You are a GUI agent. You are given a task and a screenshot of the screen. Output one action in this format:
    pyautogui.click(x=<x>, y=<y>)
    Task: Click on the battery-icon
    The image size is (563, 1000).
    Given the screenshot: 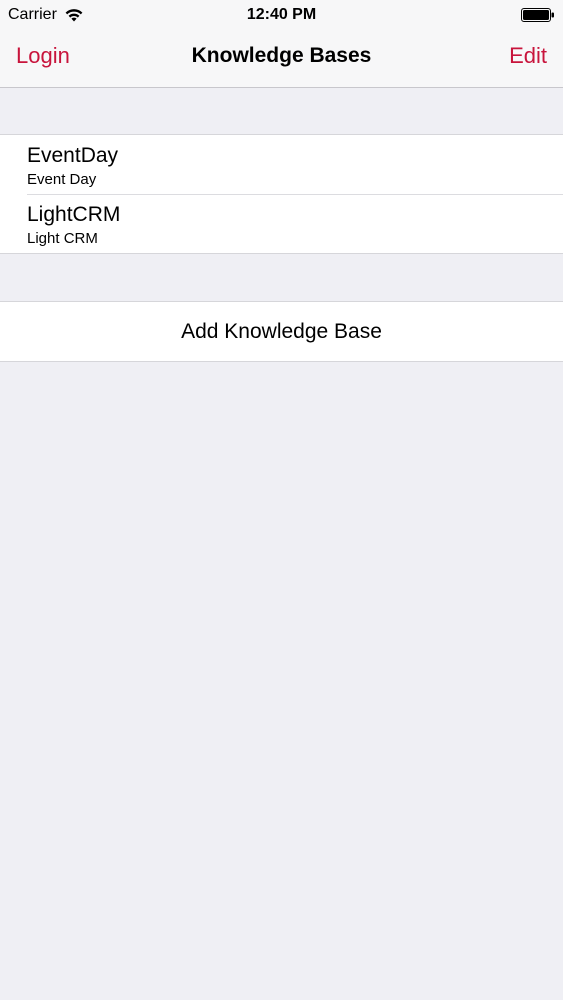 What is the action you would take?
    pyautogui.click(x=537, y=15)
    